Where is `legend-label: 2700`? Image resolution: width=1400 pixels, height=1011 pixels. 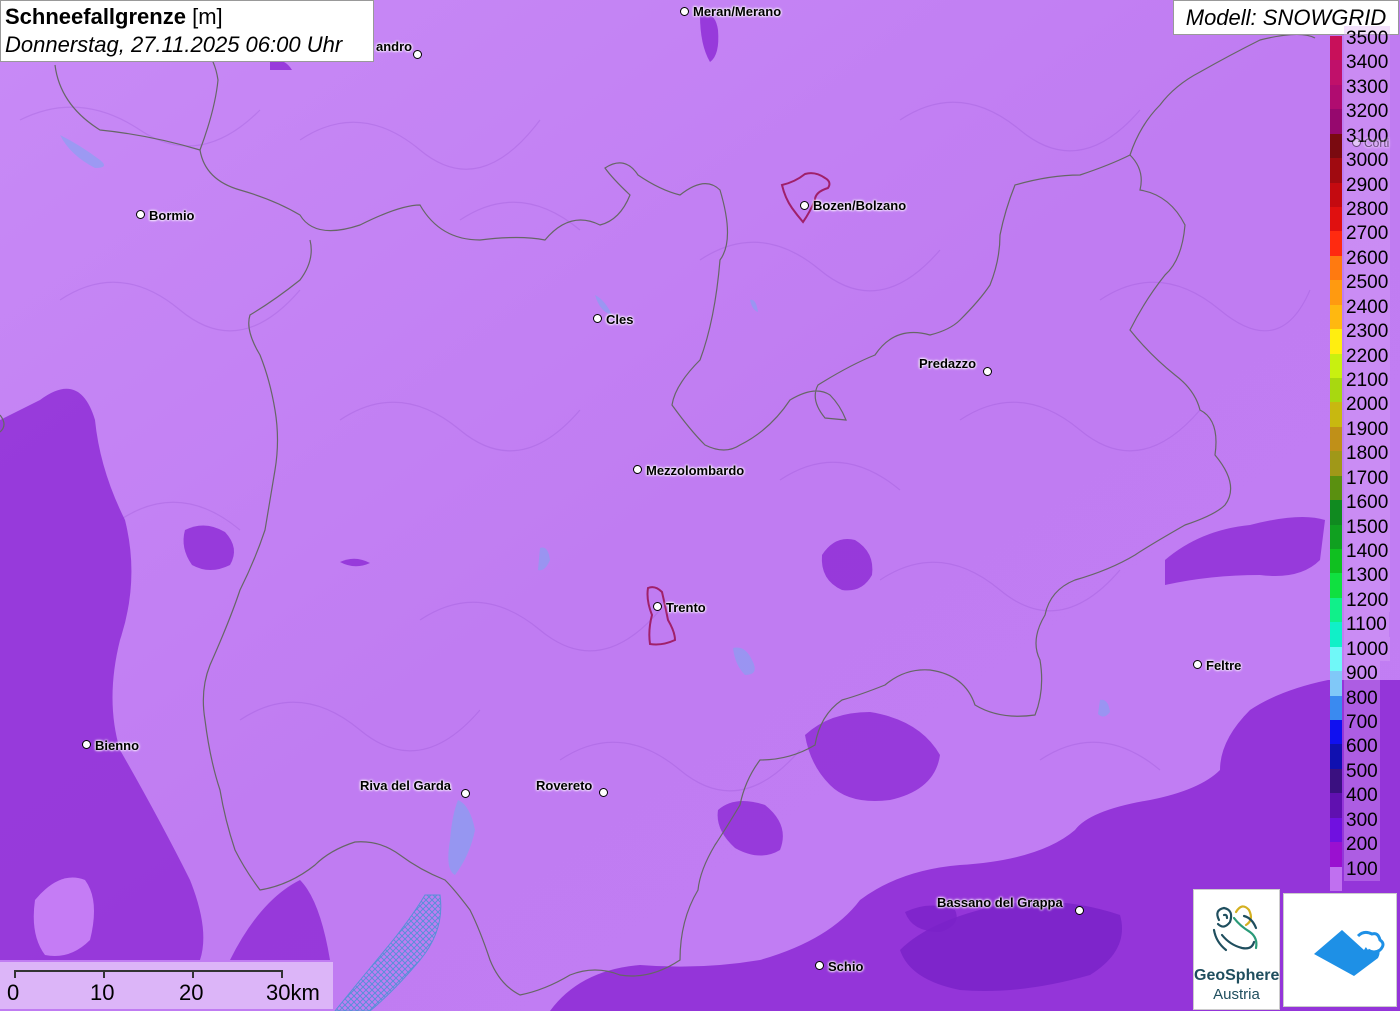
legend-label: 2700 is located at coordinates (1367, 233).